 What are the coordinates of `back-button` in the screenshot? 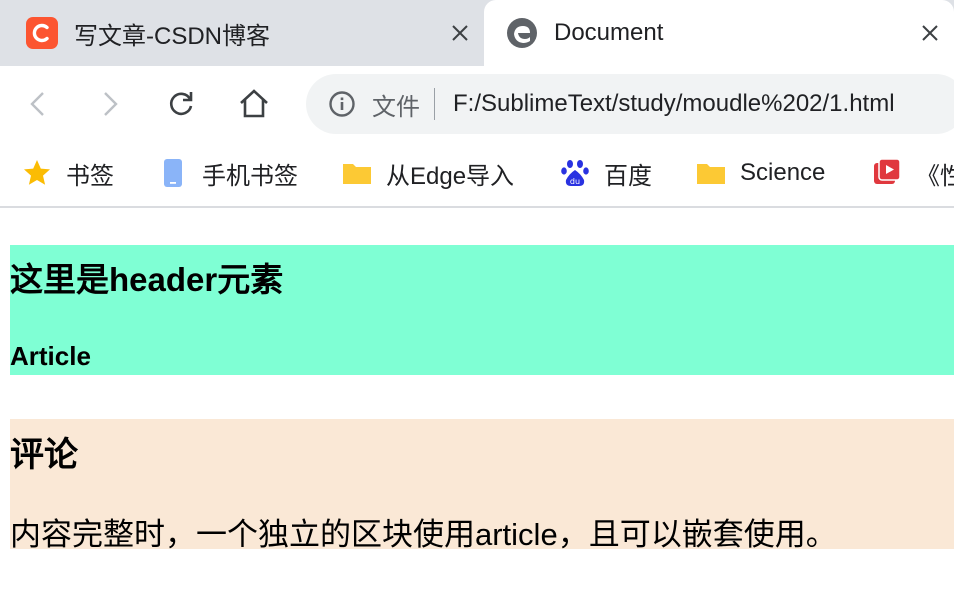 It's located at (38, 104).